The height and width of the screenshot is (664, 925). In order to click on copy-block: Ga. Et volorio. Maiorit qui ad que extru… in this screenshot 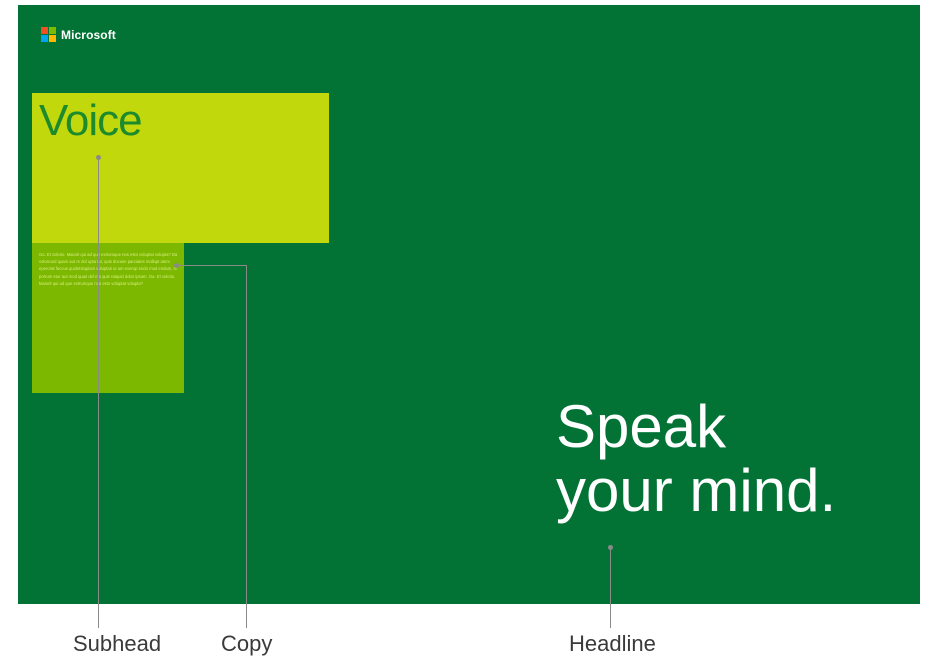, I will do `click(108, 318)`.